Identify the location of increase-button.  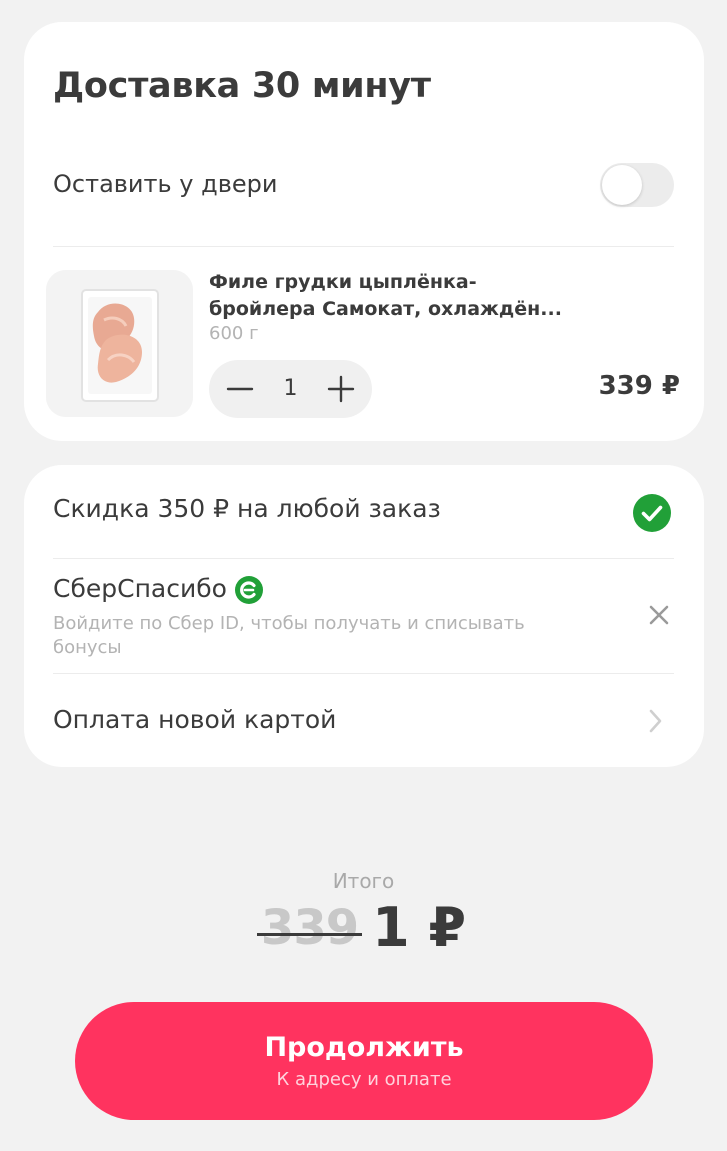
(341, 389).